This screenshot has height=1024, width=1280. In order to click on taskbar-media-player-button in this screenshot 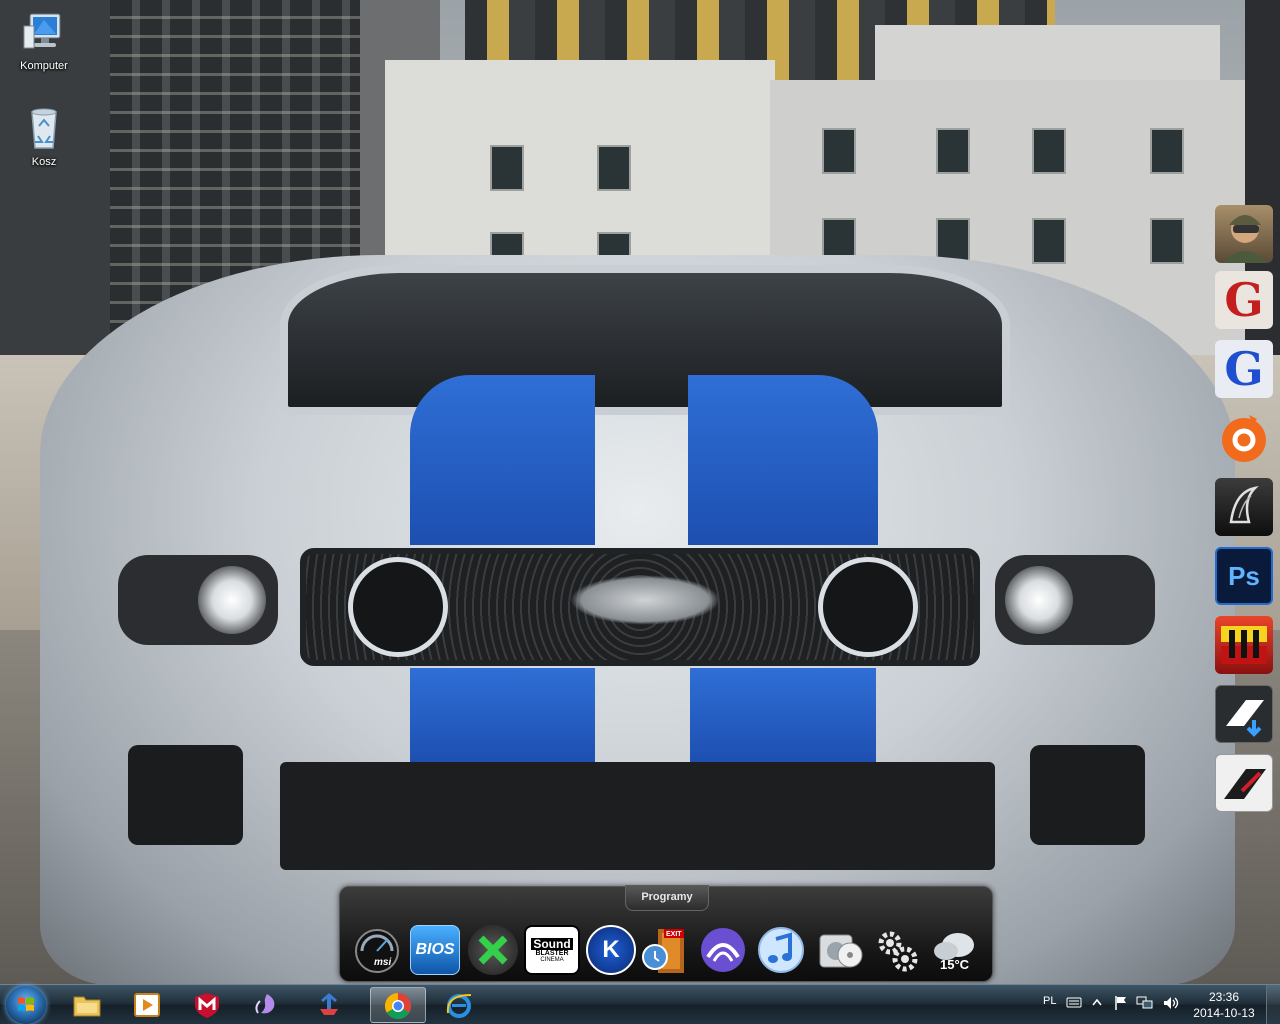, I will do `click(148, 1005)`.